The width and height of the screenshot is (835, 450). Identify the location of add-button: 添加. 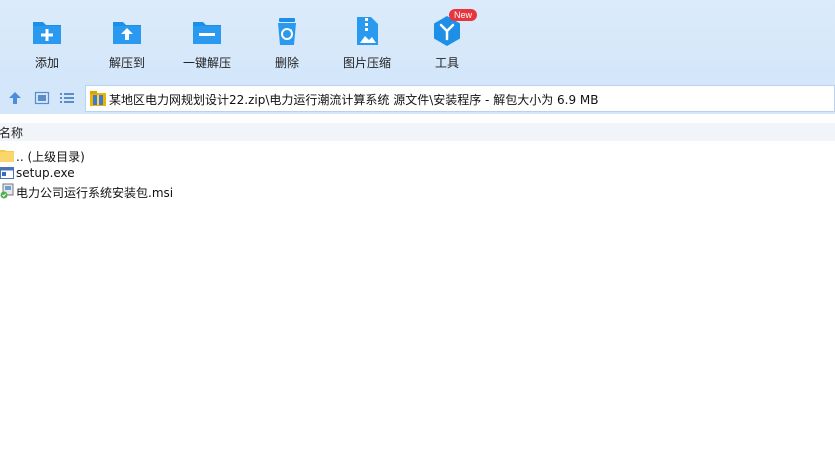
(47, 42).